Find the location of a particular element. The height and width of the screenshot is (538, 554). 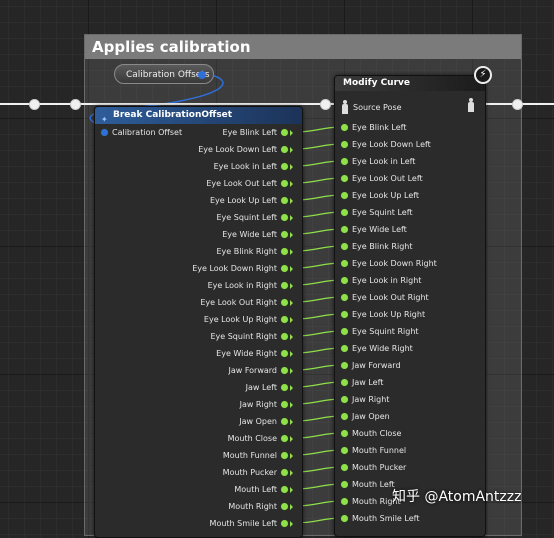

input-pin-row: Jaw Right is located at coordinates (365, 399).